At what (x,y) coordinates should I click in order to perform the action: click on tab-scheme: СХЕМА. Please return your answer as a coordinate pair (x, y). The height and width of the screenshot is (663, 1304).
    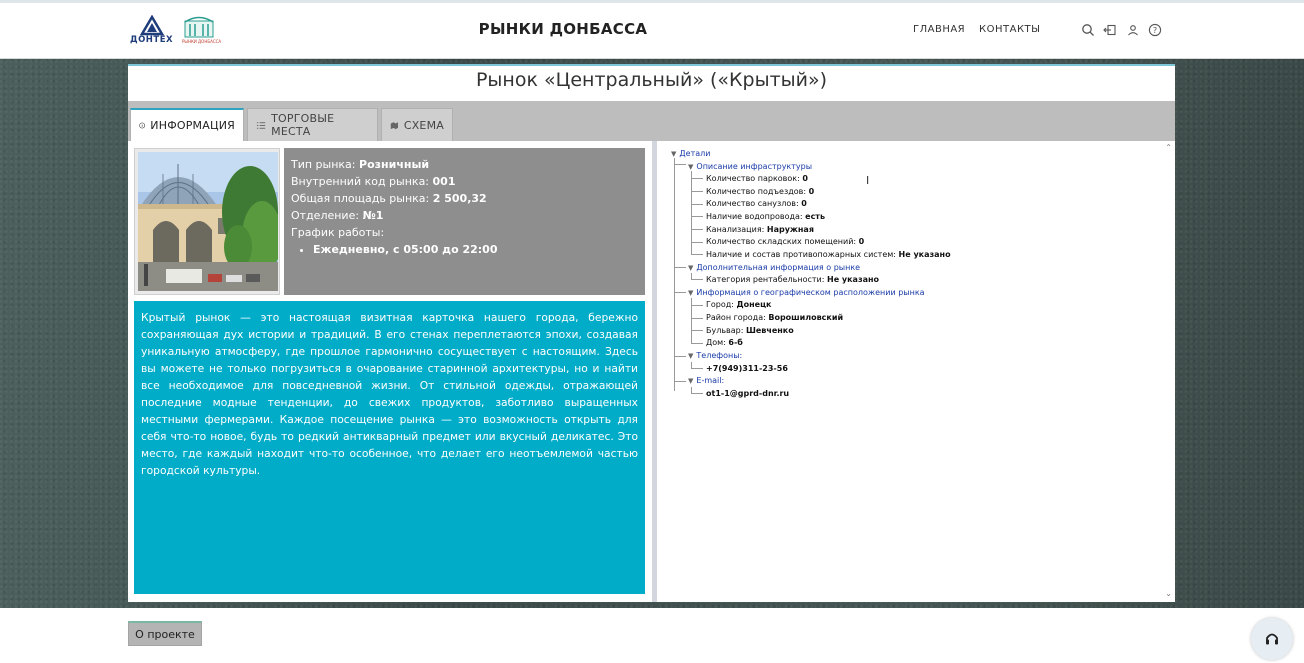
    Looking at the image, I should click on (417, 124).